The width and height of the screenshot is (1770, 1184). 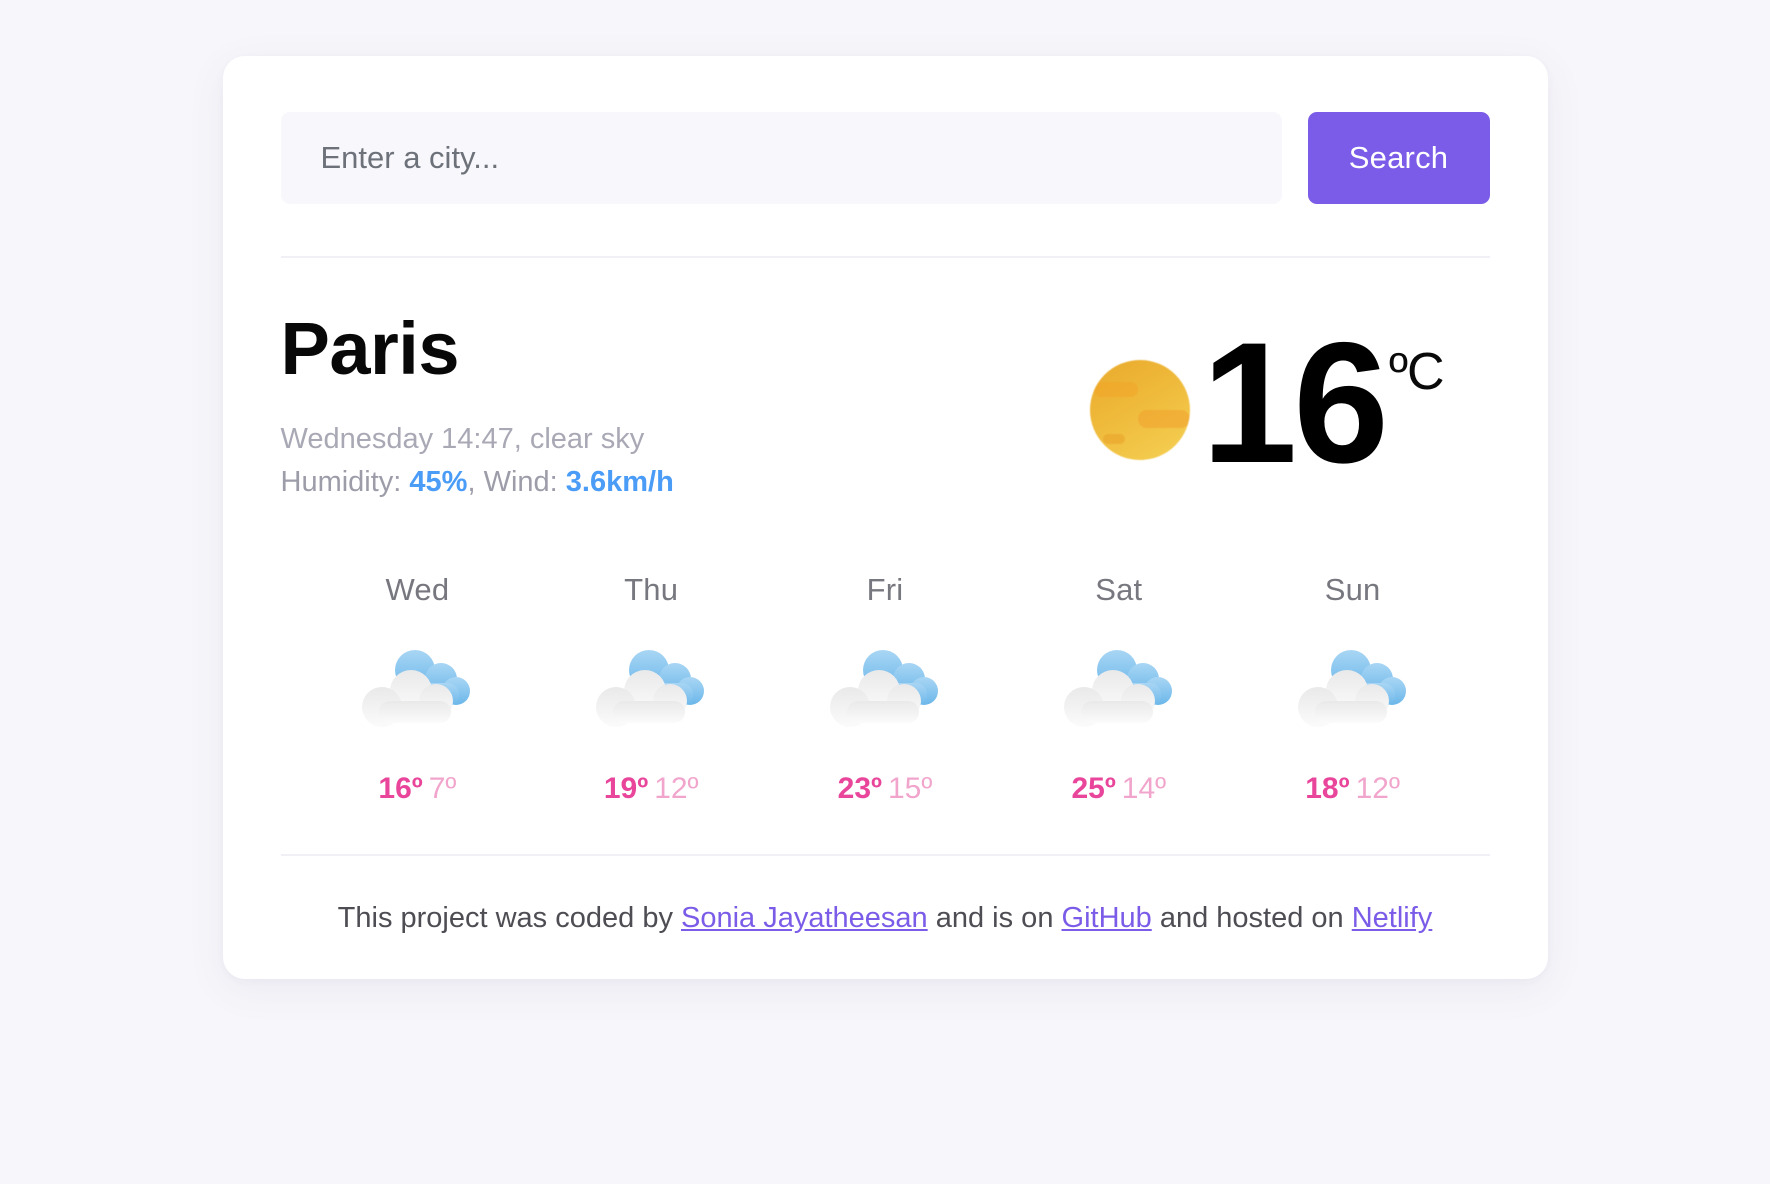 I want to click on forecast-day-label: Fri, so click(x=885, y=589).